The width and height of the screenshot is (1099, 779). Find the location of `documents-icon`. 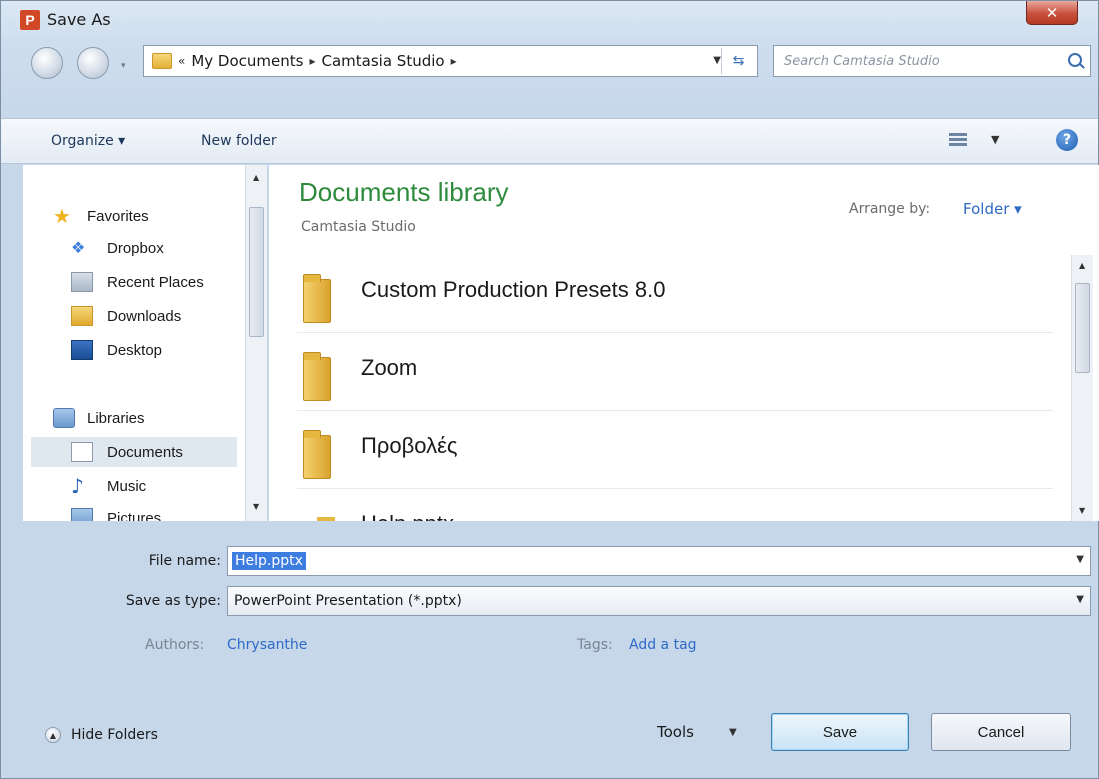

documents-icon is located at coordinates (82, 452).